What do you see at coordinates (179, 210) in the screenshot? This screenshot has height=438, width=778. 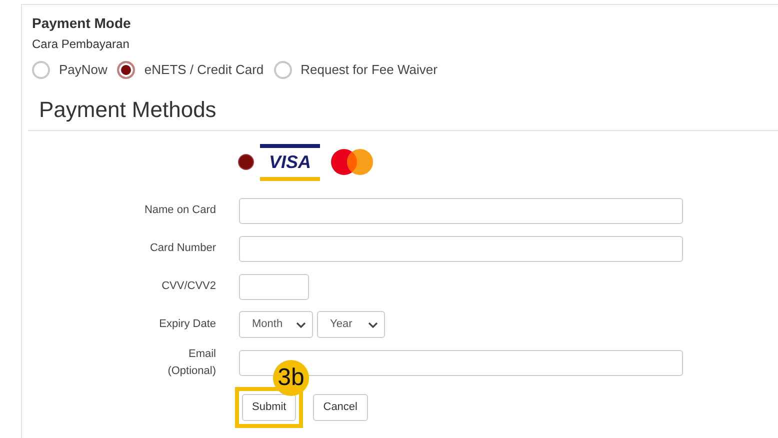 I see `field-label: Name on Card` at bounding box center [179, 210].